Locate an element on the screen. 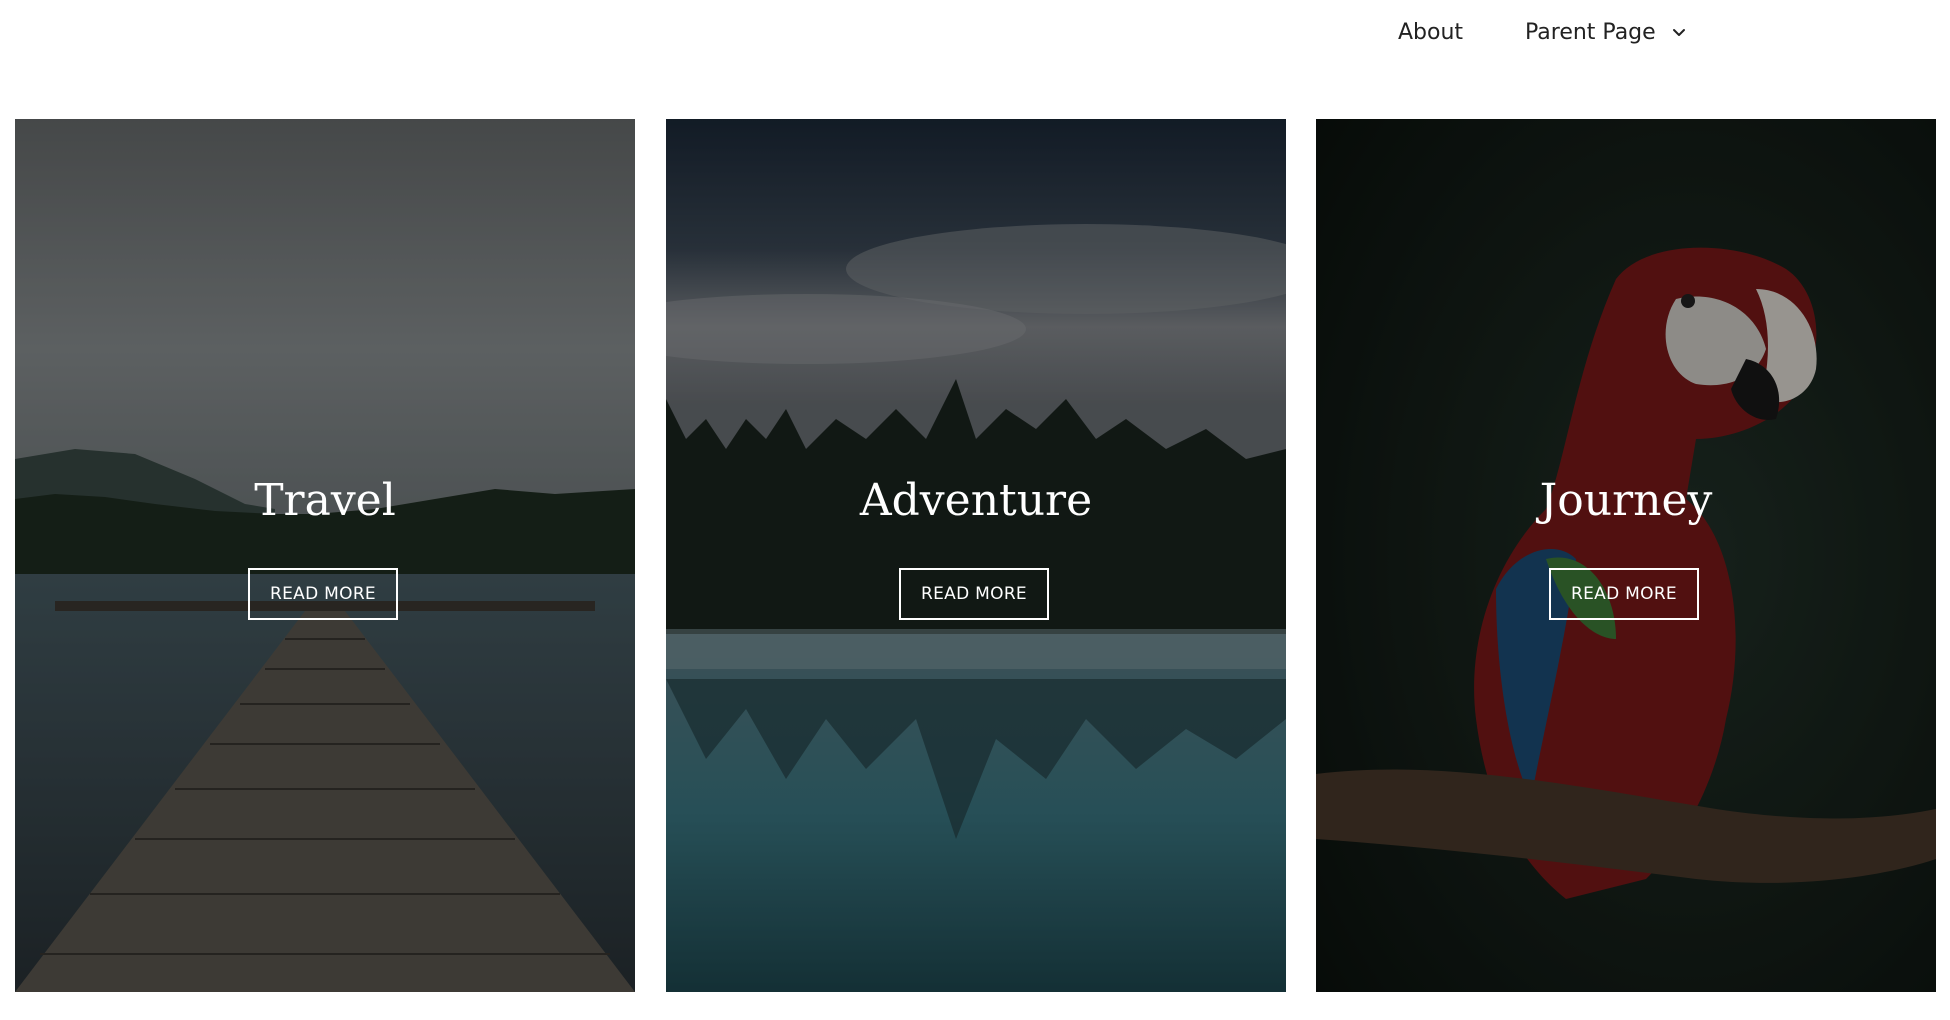  top-navigation: About Parent Page is located at coordinates (975, 35).